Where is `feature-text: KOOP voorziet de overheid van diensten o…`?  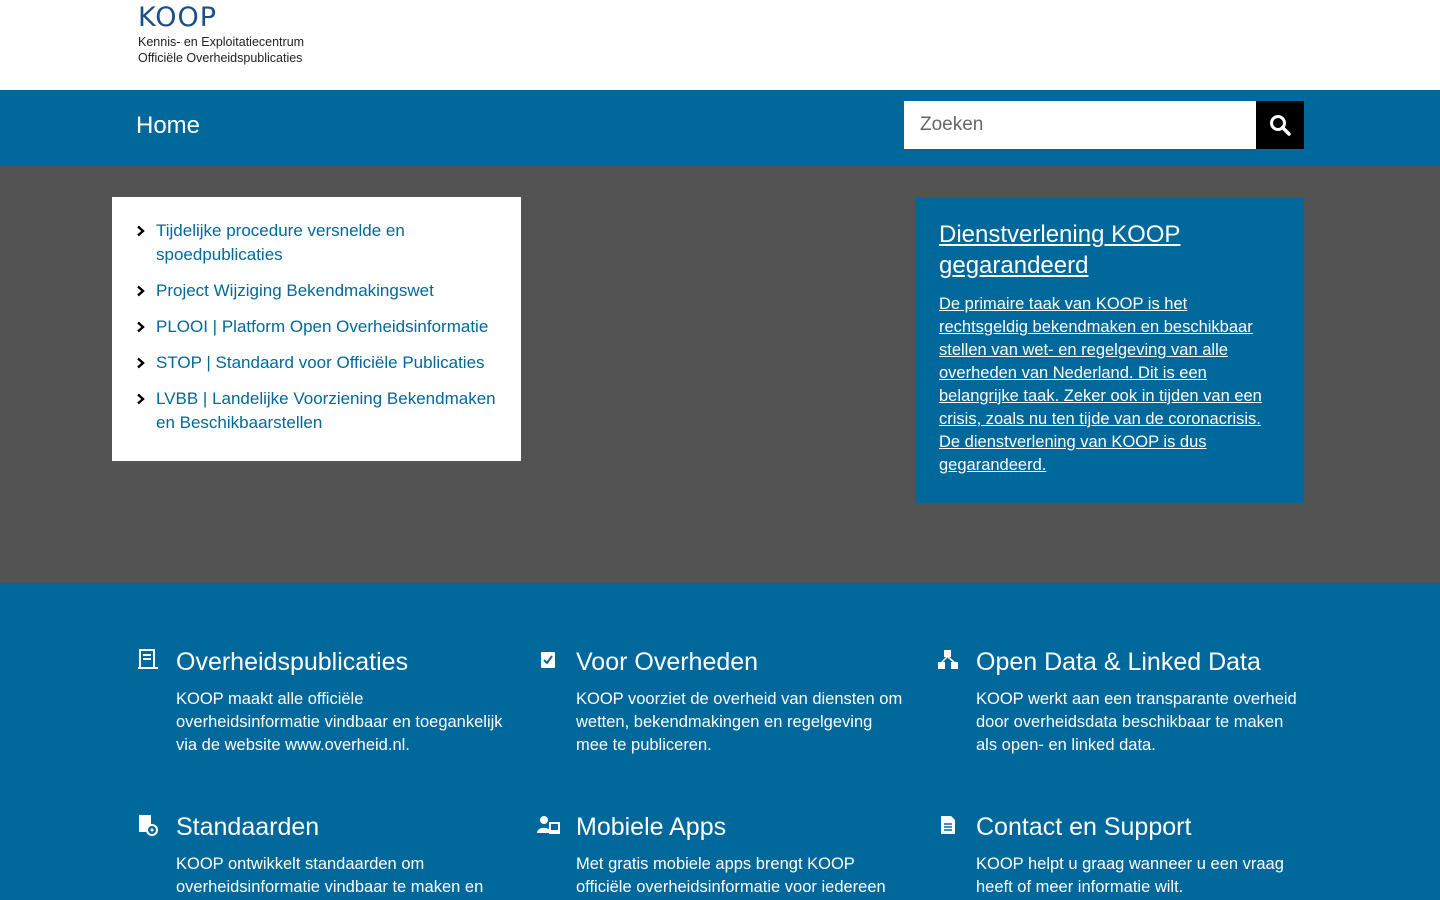 feature-text: KOOP voorziet de overheid van diensten o… is located at coordinates (739, 722).